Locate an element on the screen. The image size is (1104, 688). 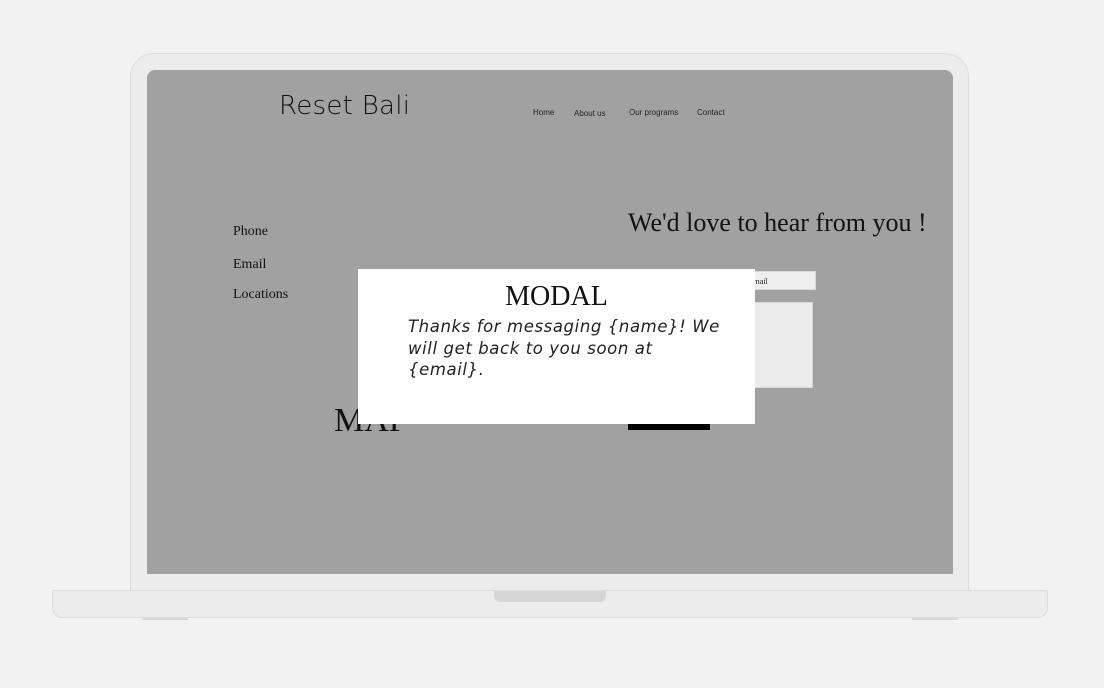
form-heading: We'd love to hear from you ! is located at coordinates (777, 222).